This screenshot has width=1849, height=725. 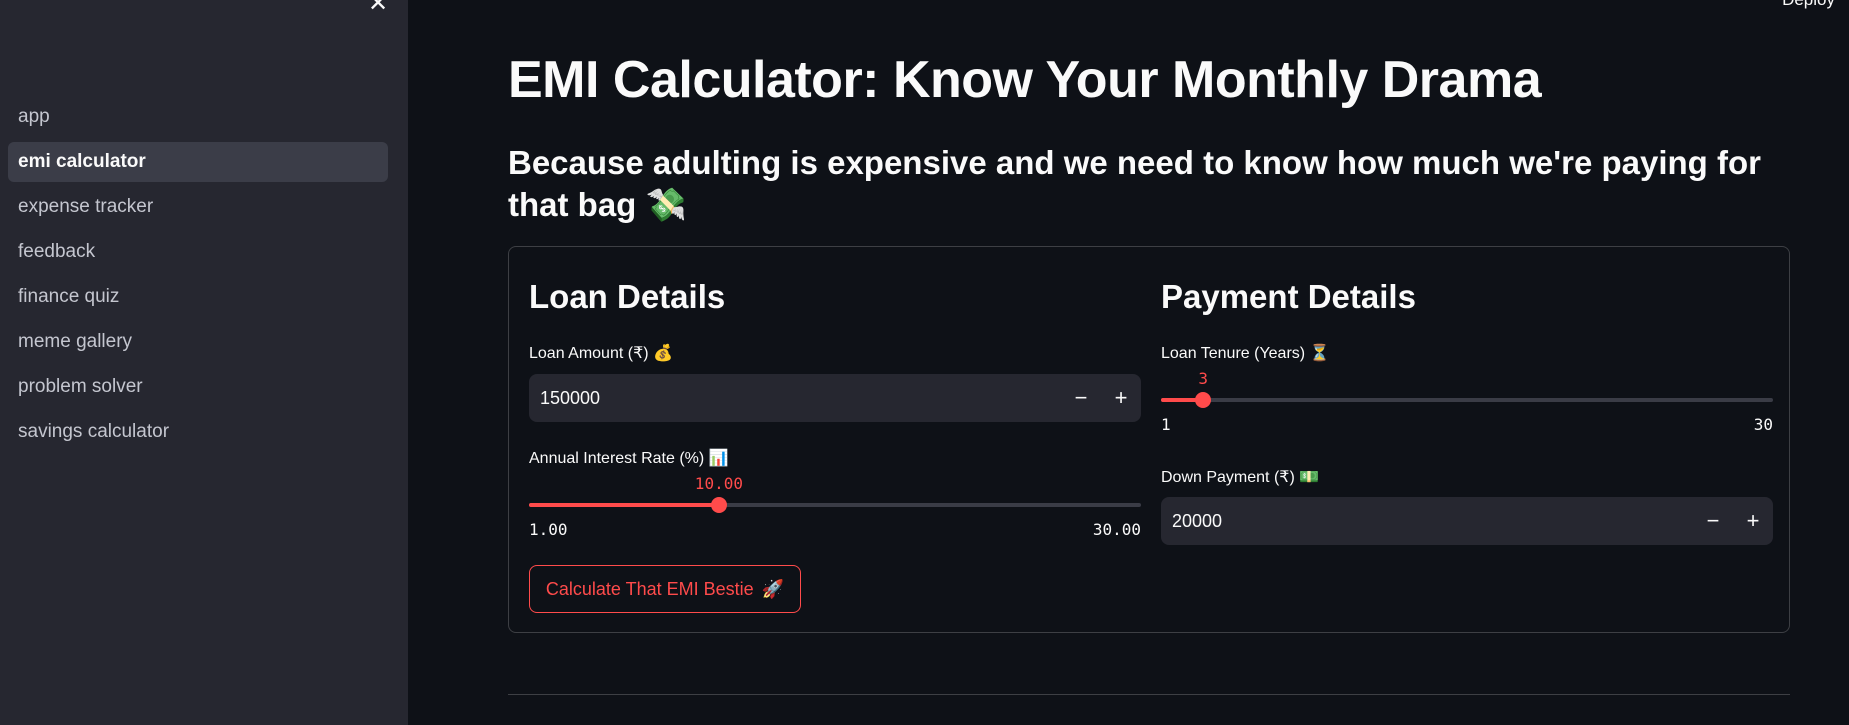 What do you see at coordinates (1081, 398) in the screenshot?
I see `loan-amount-decrement-button: −` at bounding box center [1081, 398].